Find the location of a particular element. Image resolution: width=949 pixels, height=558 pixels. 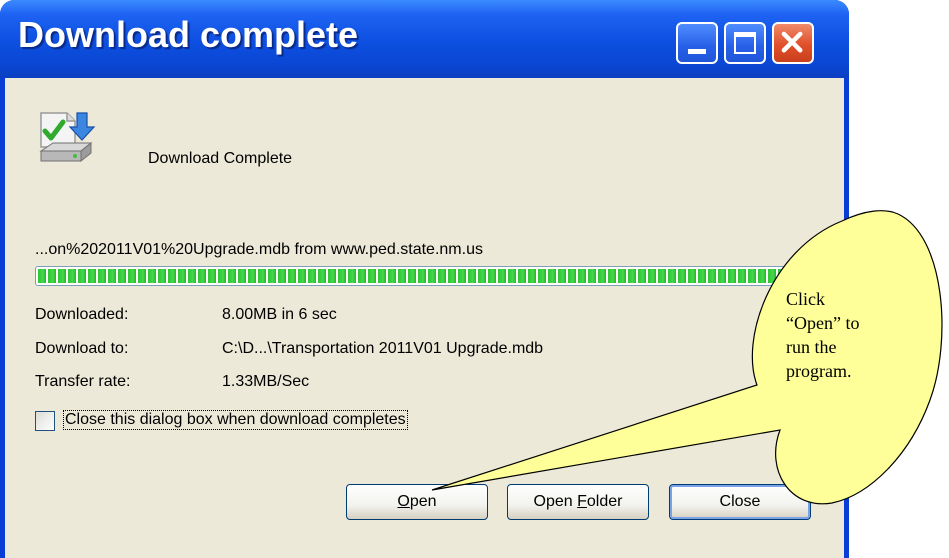

open-folder-button: Open Folder is located at coordinates (578, 502).